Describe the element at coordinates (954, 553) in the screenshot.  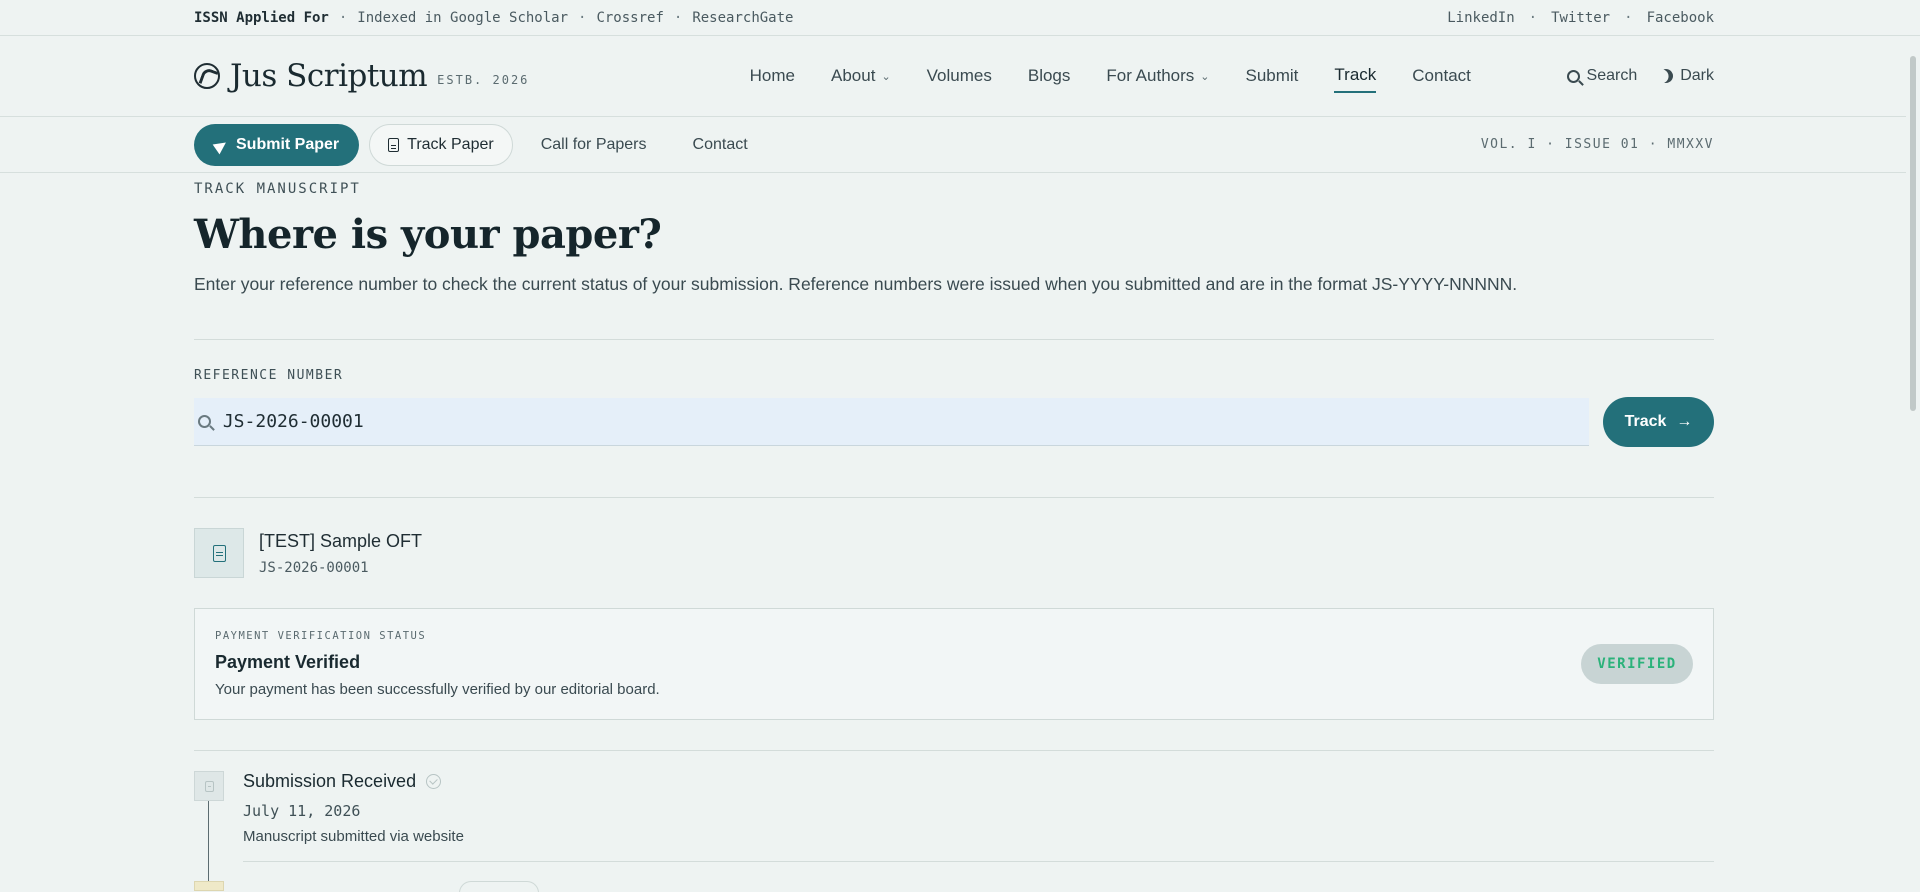
I see `paper-summary: [TEST] Sample OFT JS-2026-00001` at that location.